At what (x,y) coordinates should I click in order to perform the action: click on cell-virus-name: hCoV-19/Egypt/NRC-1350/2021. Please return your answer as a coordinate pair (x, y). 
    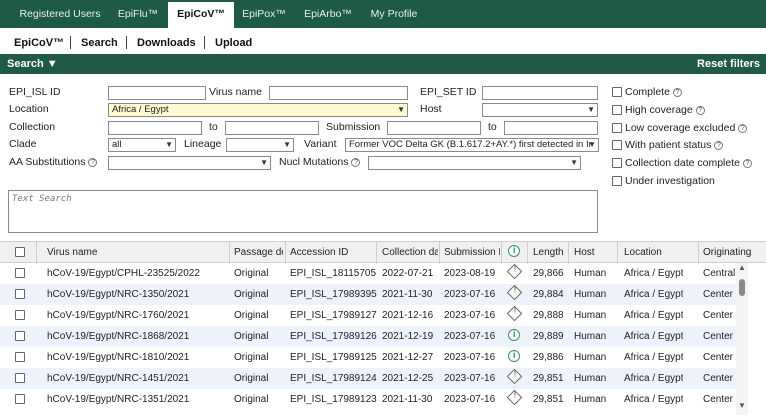
    Looking at the image, I should click on (137, 294).